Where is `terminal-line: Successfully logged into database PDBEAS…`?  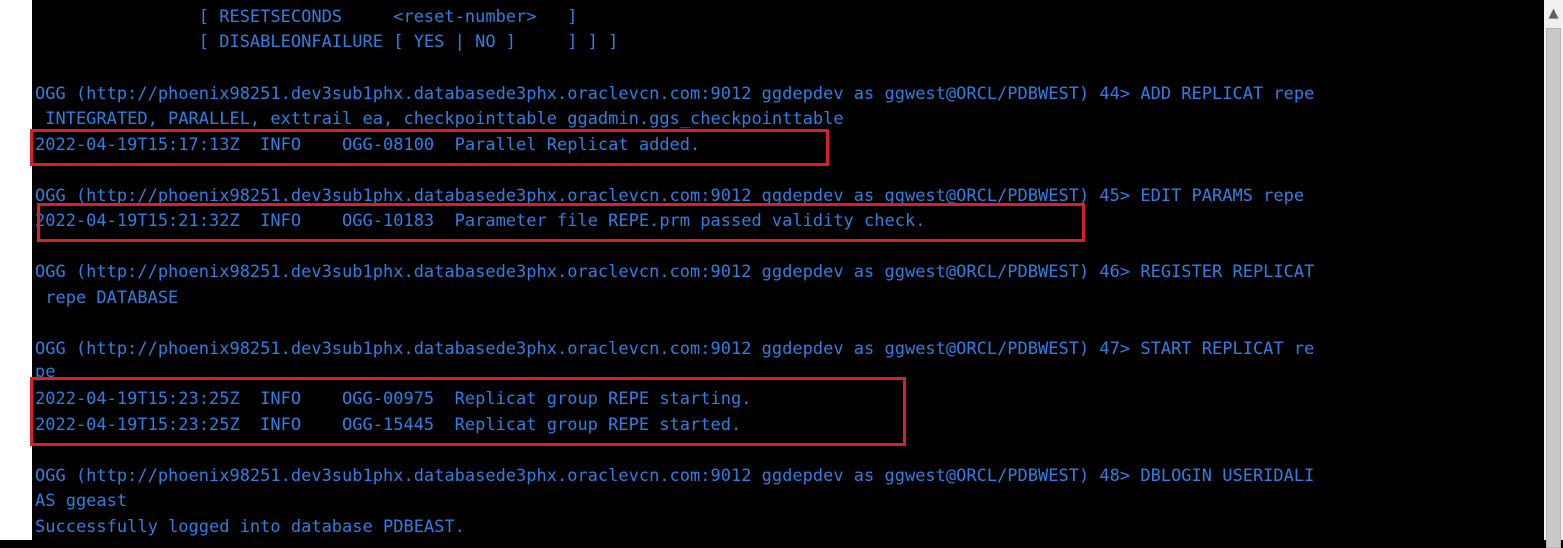
terminal-line: Successfully logged into database PDBEAS… is located at coordinates (250, 527).